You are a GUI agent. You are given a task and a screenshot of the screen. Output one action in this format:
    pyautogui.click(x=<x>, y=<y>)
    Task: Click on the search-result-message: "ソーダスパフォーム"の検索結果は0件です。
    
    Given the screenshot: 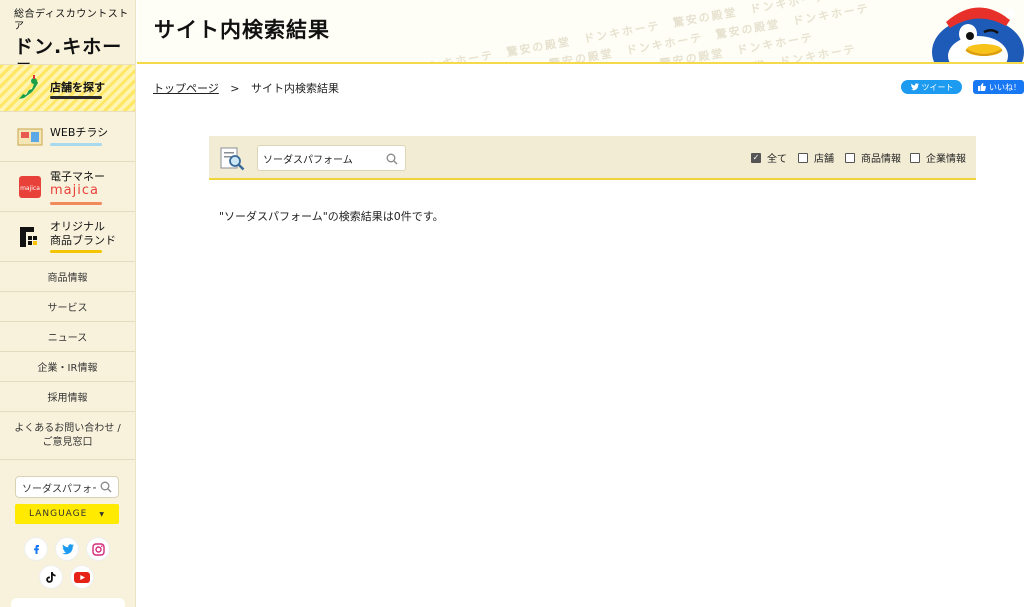 What is the action you would take?
    pyautogui.click(x=331, y=216)
    